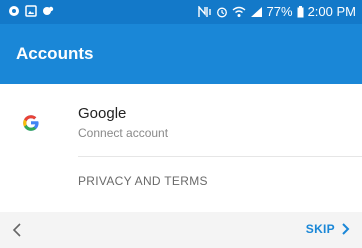 This screenshot has width=362, height=248. Describe the element at coordinates (55, 53) in the screenshot. I see `page-title: Accounts` at that location.